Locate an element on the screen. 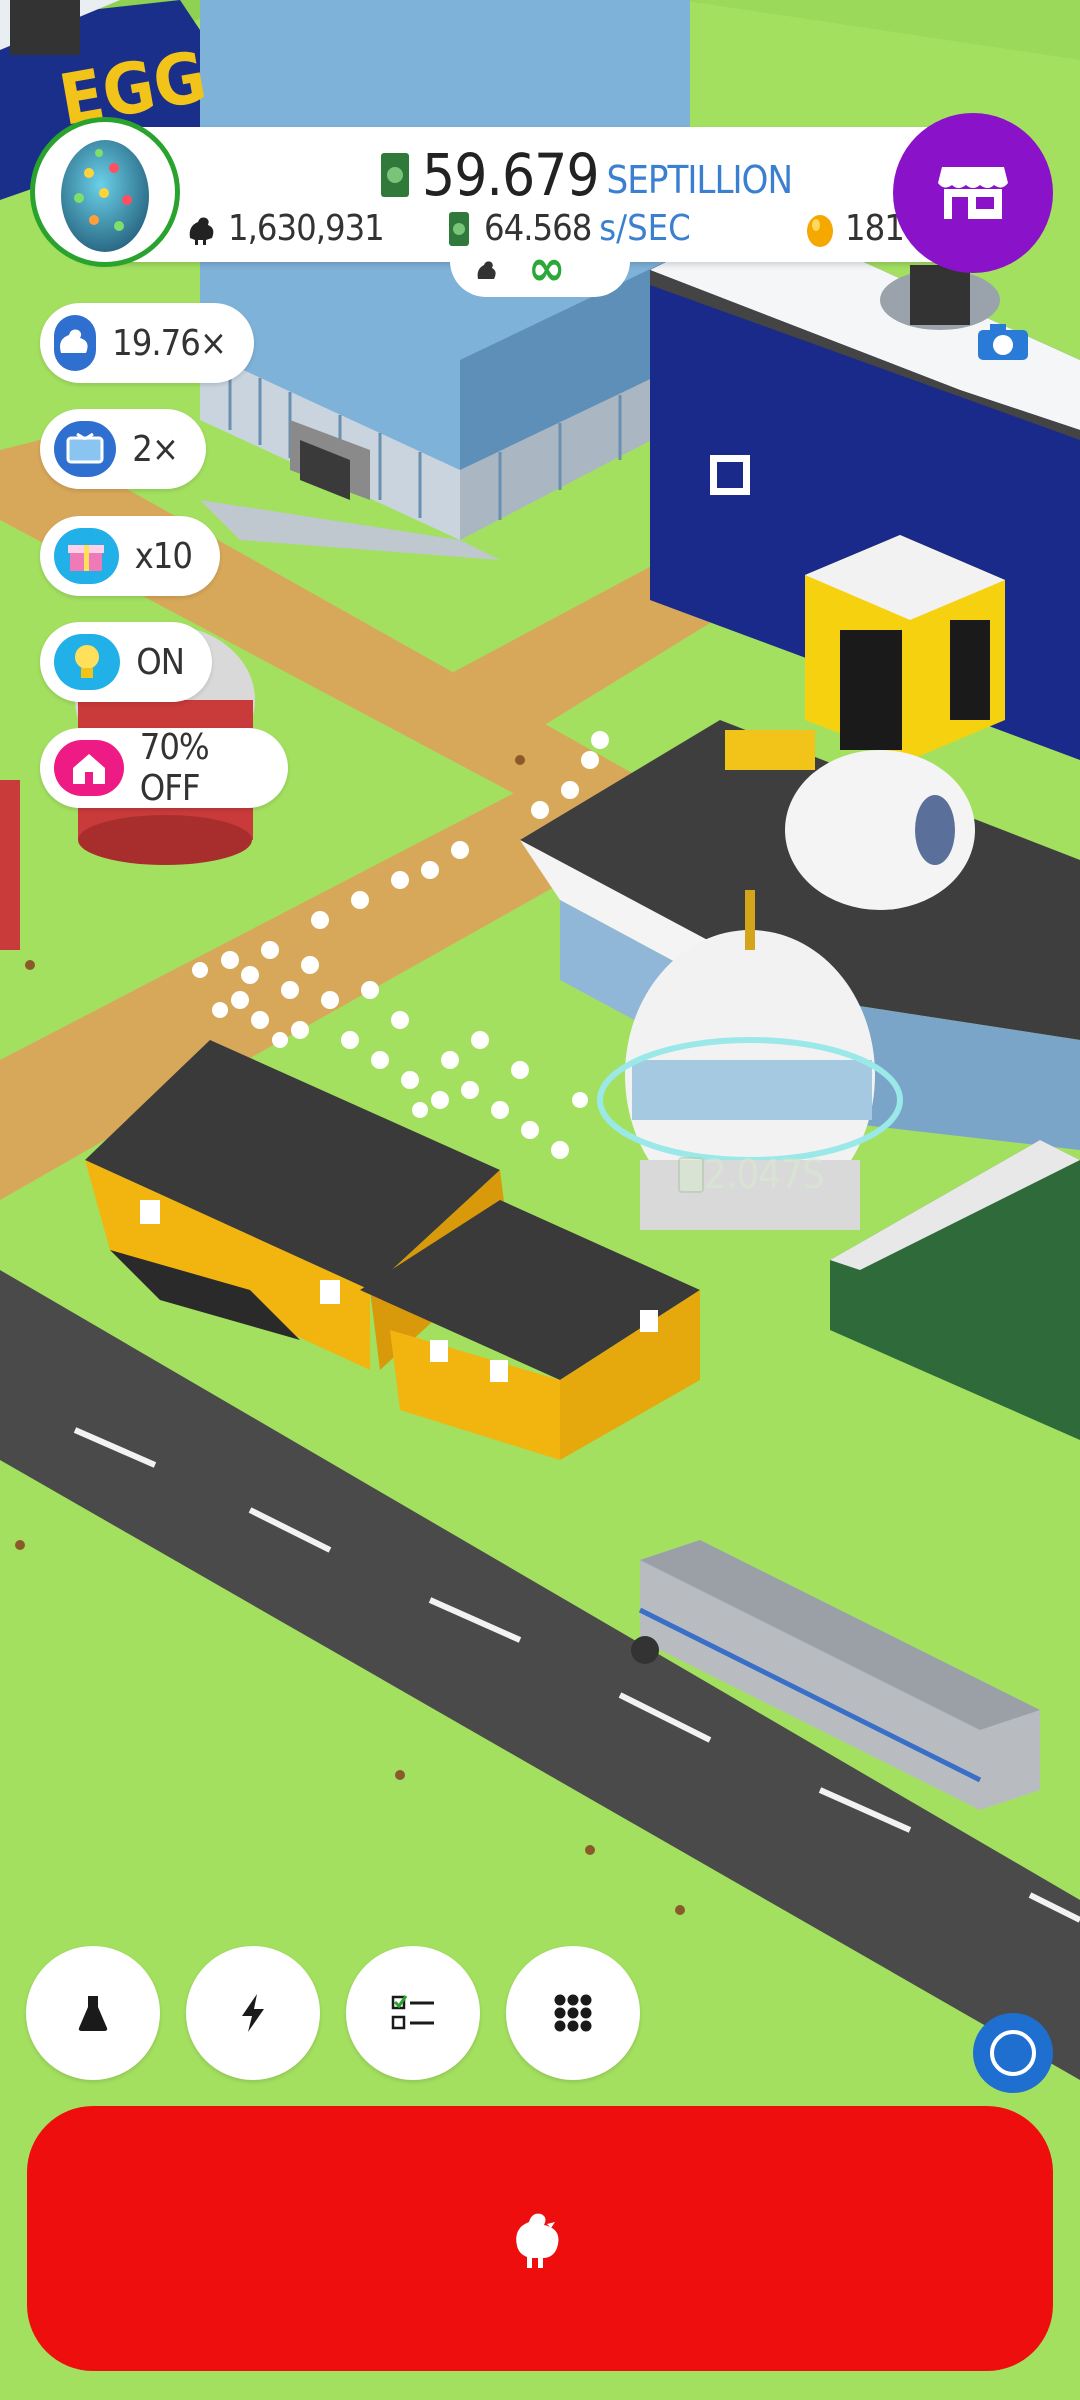 This screenshot has width=1080, height=2400. house-discount-icon is located at coordinates (89, 768).